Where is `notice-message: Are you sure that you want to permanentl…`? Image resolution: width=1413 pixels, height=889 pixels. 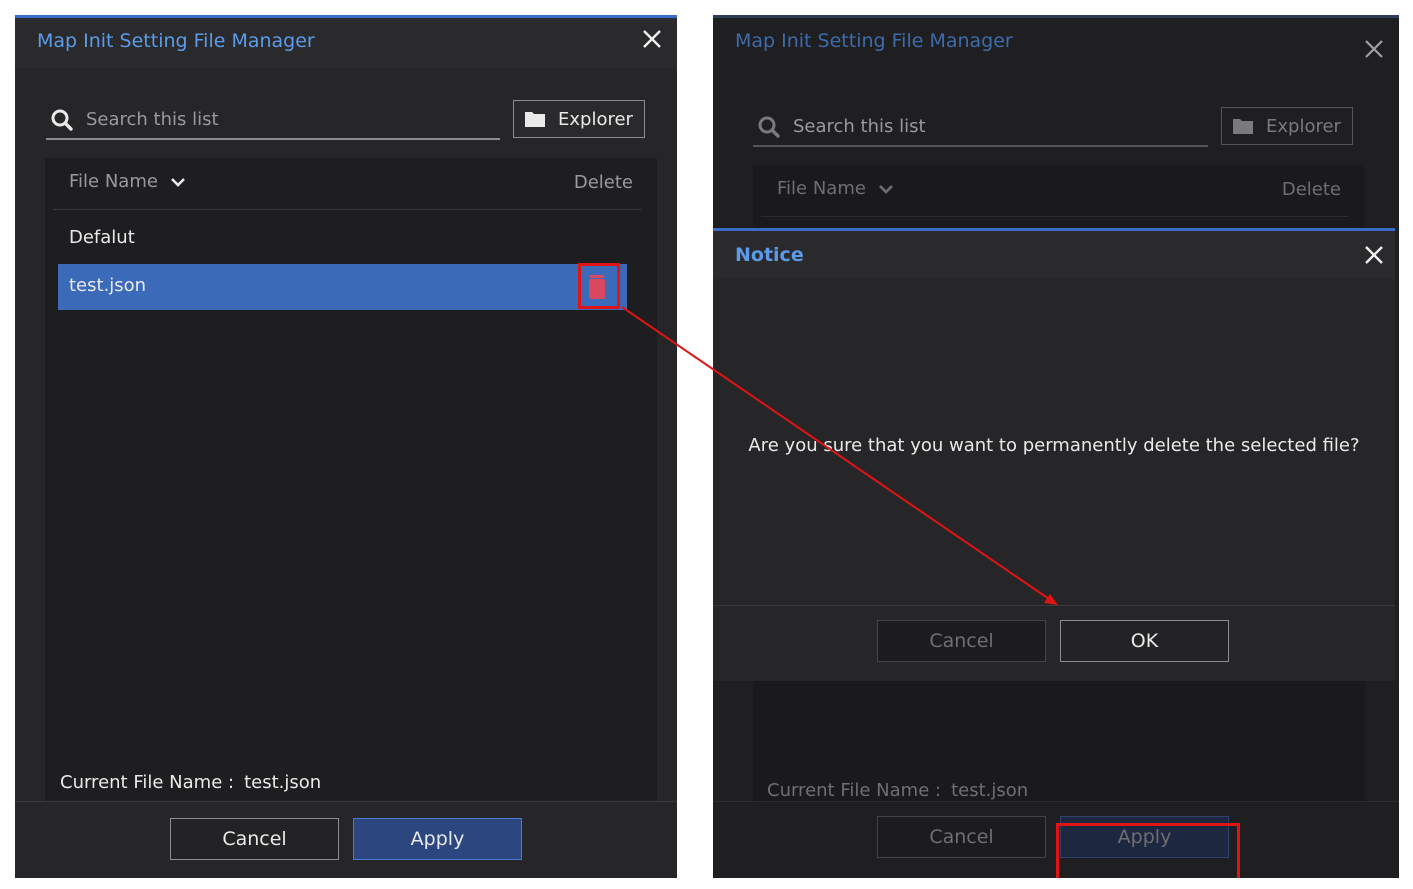 notice-message: Are you sure that you want to permanentl… is located at coordinates (1054, 445).